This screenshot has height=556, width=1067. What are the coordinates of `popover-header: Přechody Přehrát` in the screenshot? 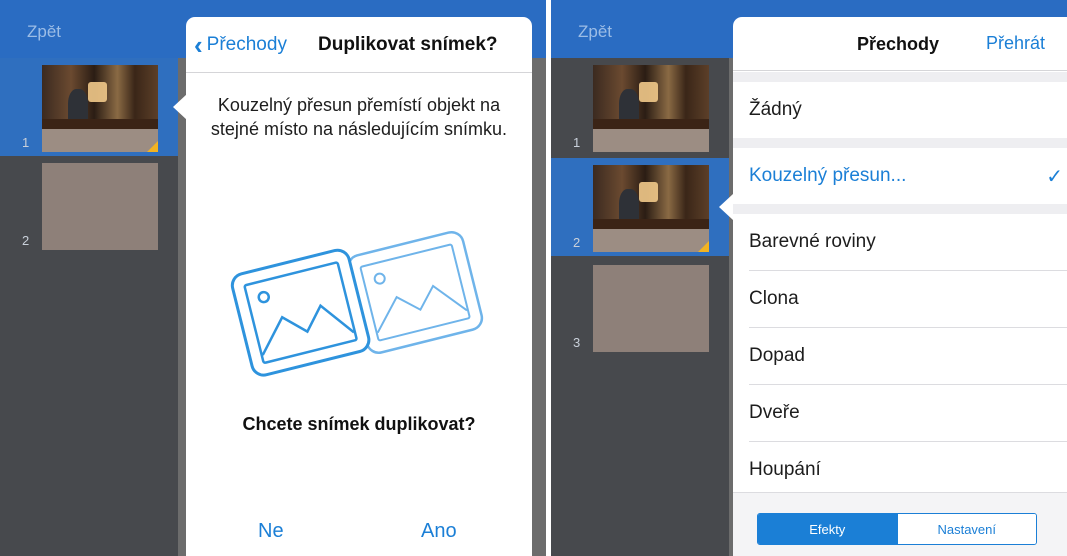 It's located at (900, 44).